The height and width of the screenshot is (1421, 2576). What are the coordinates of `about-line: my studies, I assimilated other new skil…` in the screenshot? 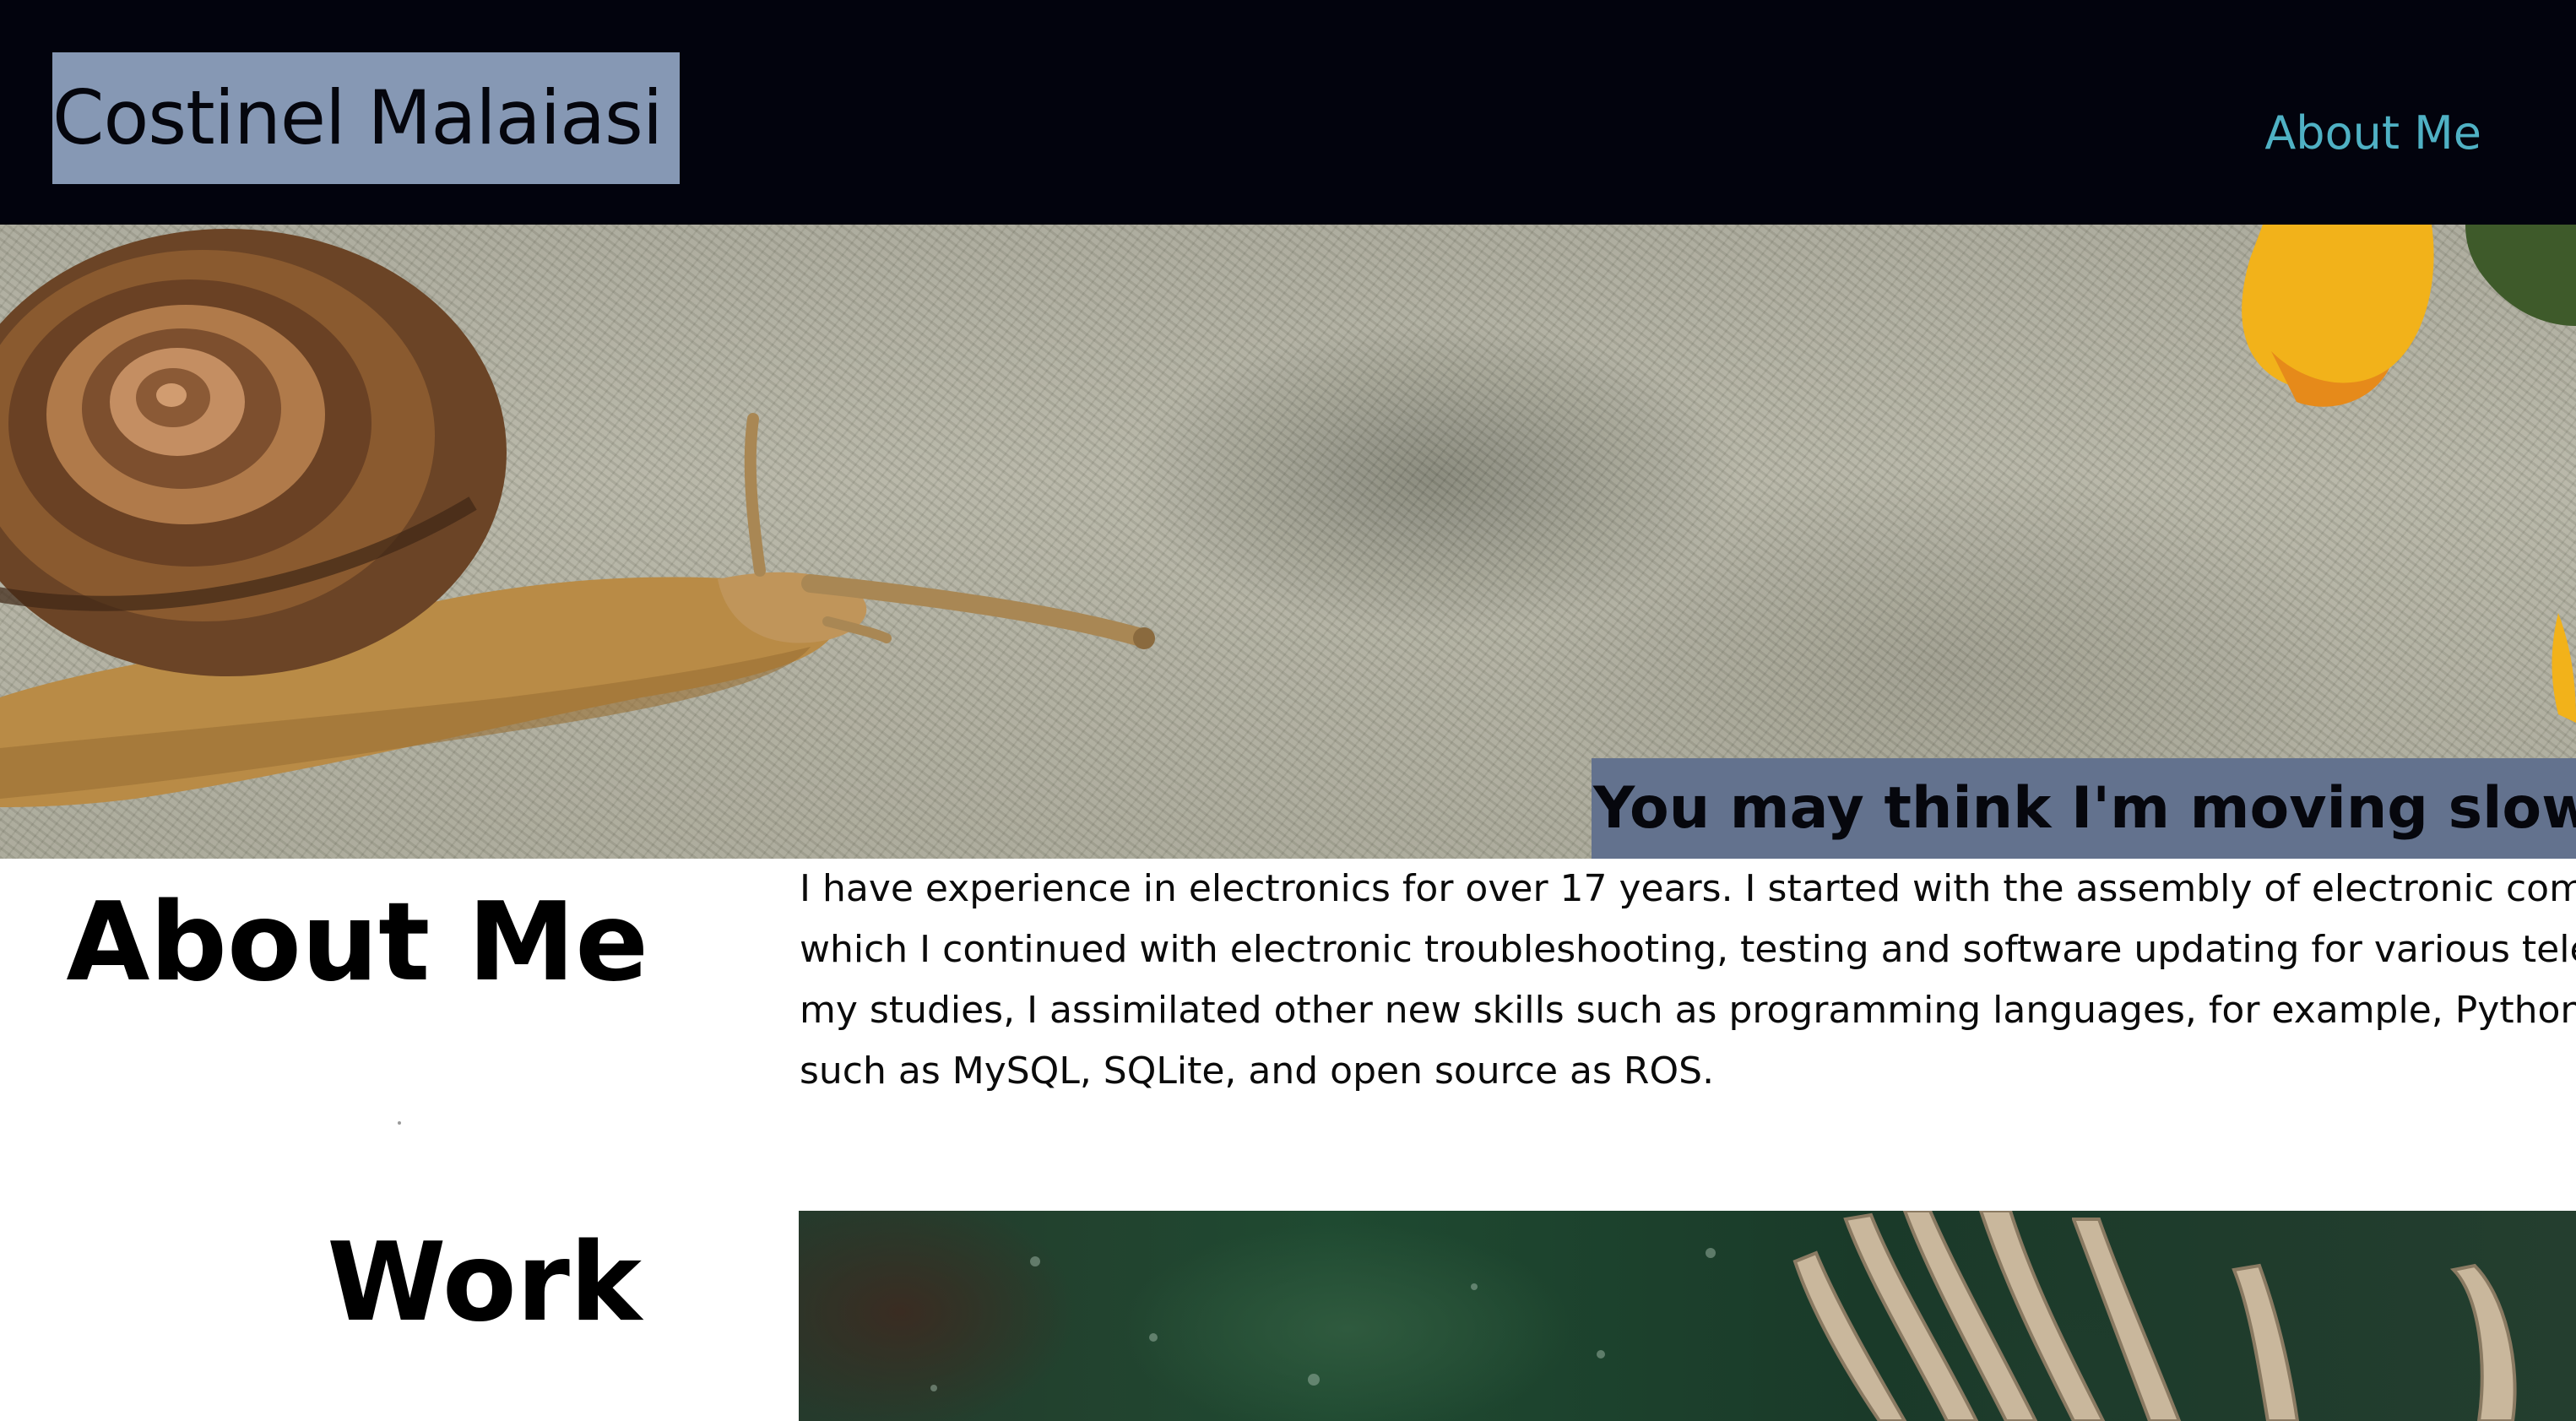 It's located at (1688, 1010).